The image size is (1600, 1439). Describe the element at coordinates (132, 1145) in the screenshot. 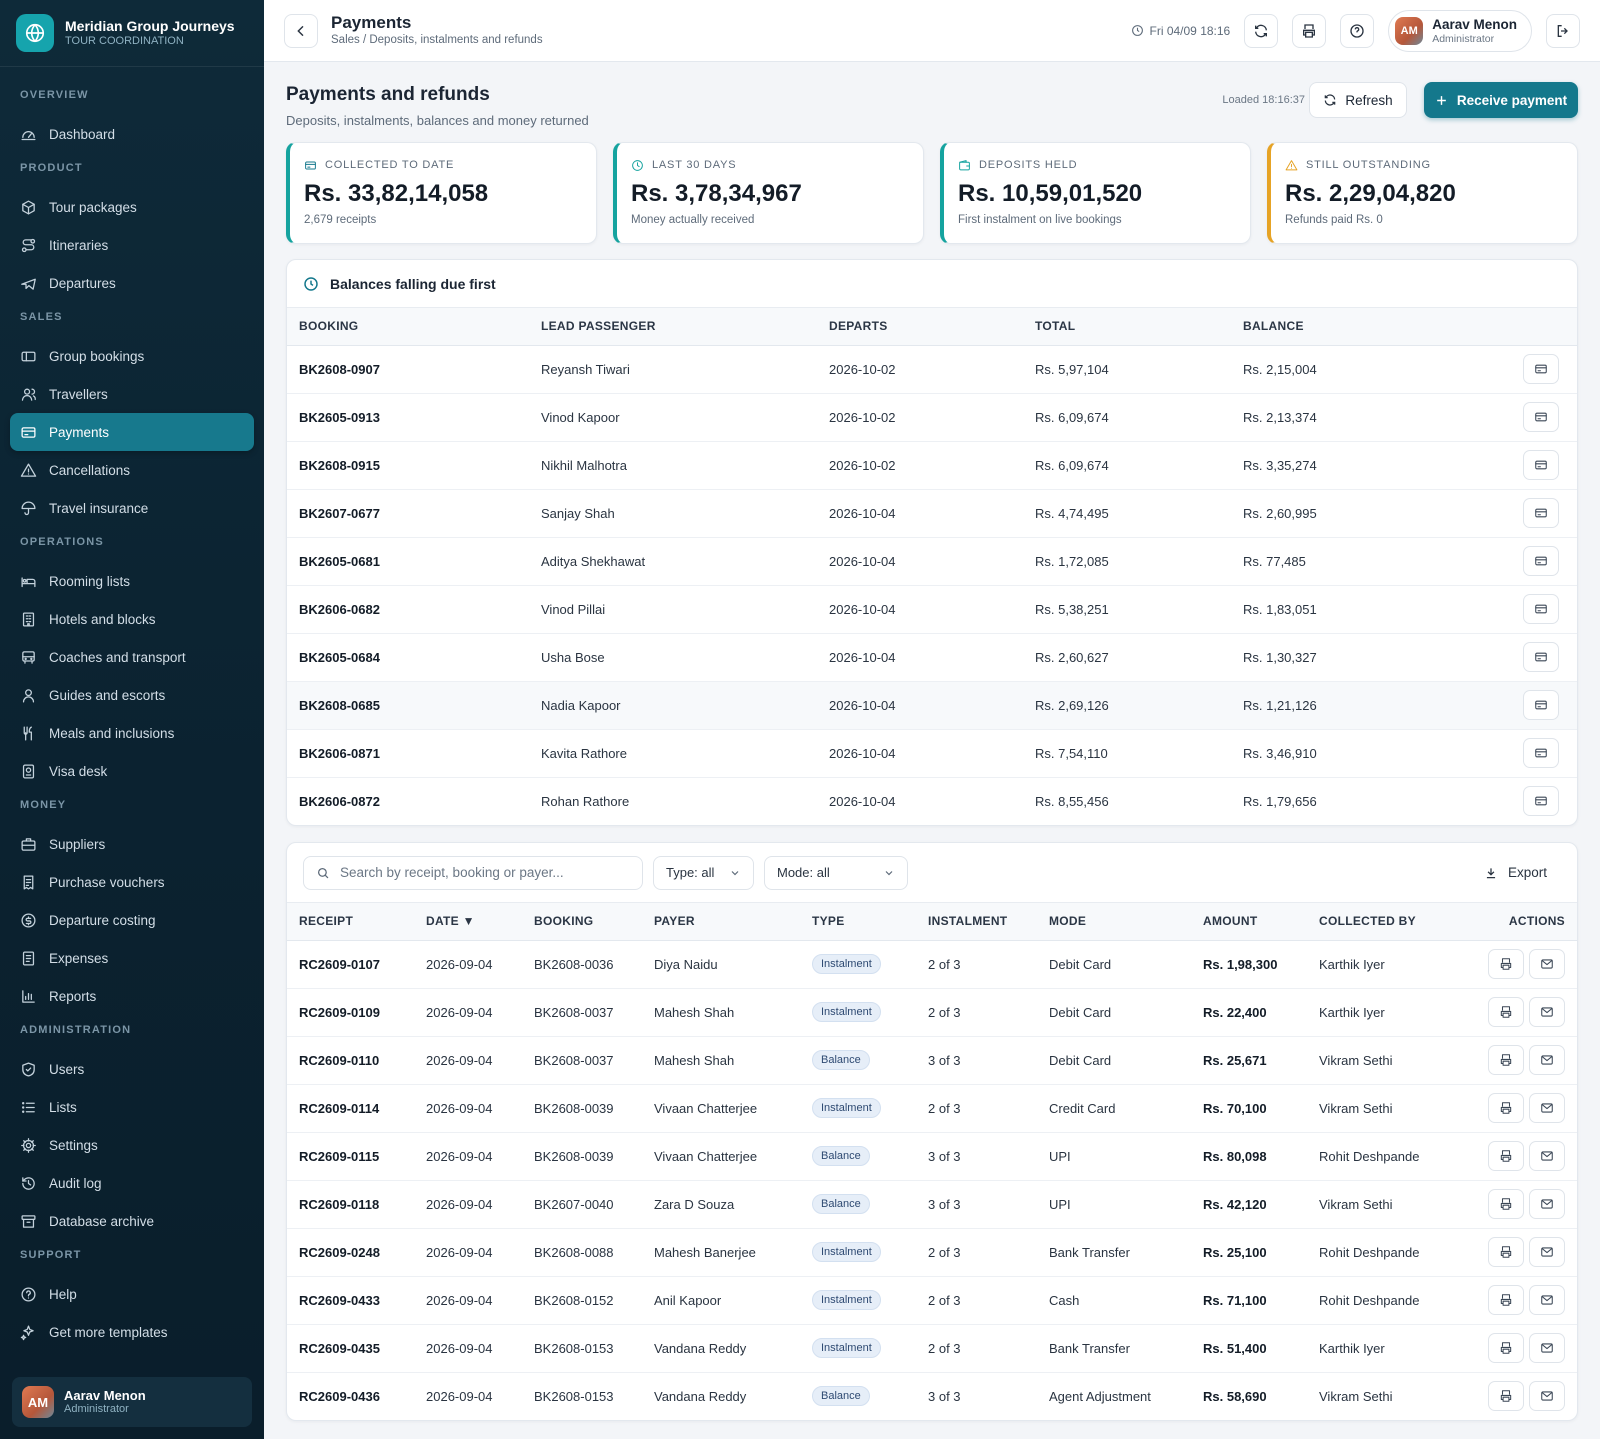

I see `sidebar-item-settings: Settings` at that location.